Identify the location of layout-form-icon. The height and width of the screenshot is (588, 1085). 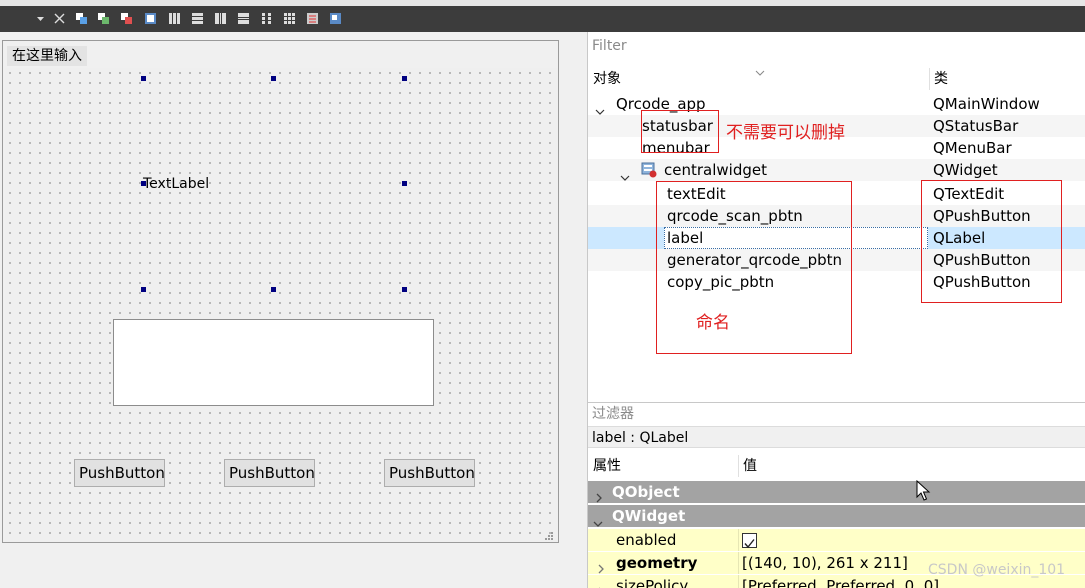
(266, 18).